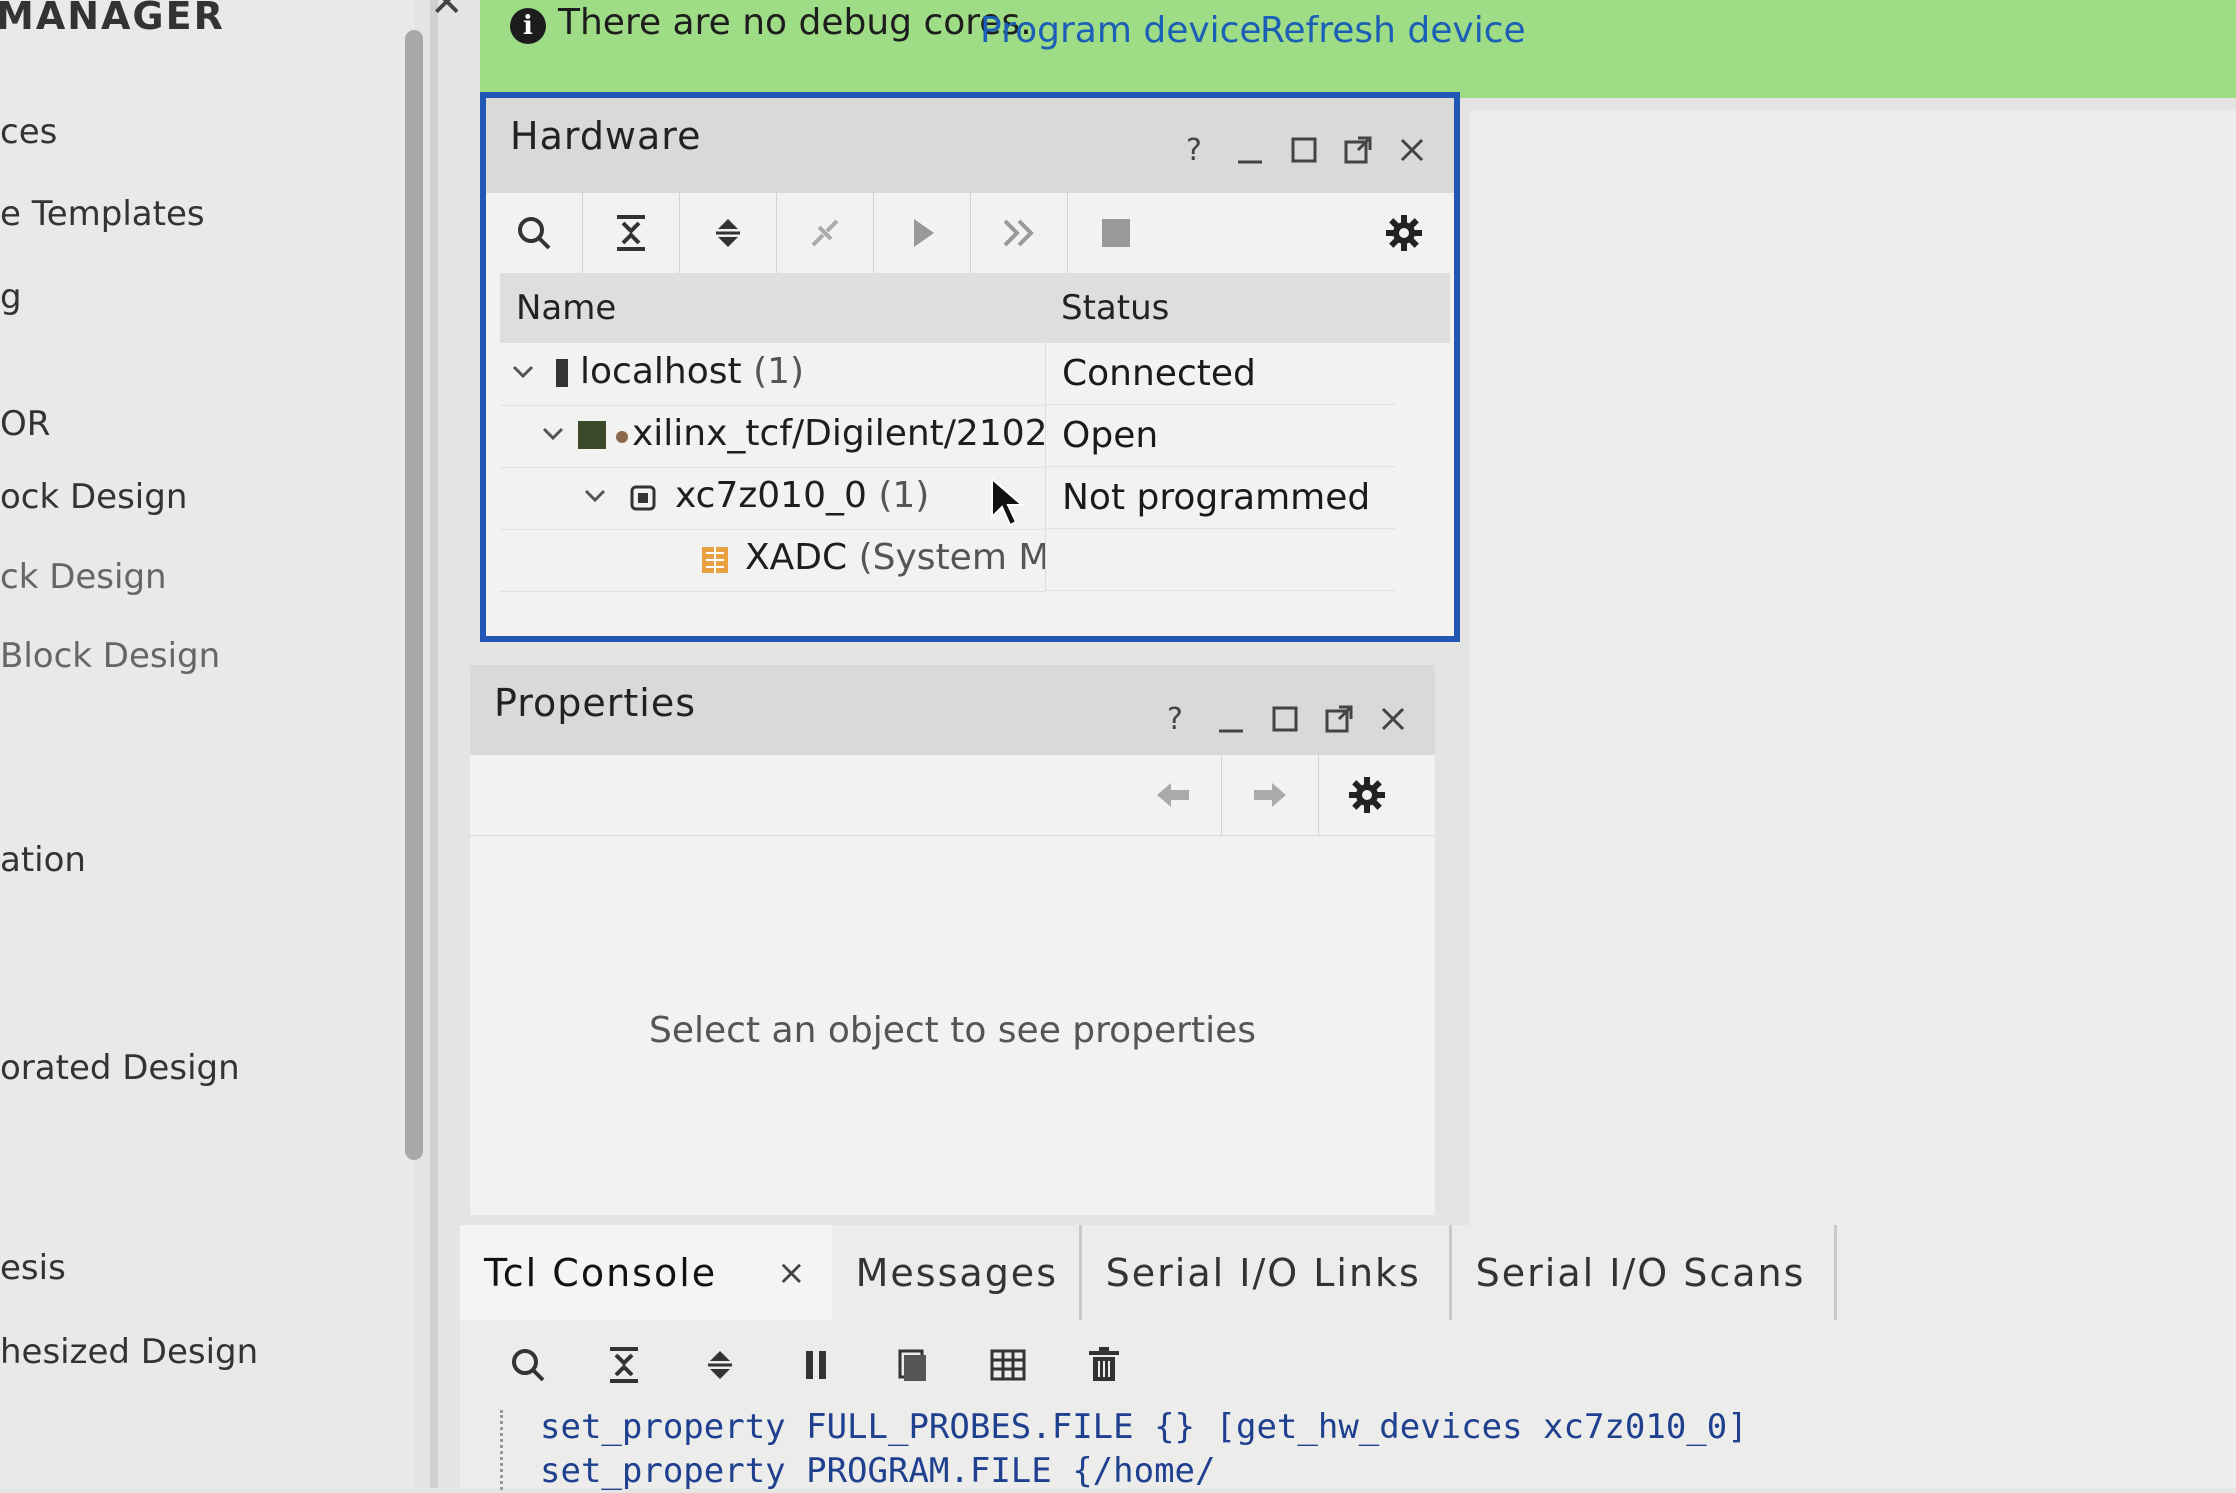 The width and height of the screenshot is (2236, 1493). I want to click on tab-messages: Messages, so click(957, 1272).